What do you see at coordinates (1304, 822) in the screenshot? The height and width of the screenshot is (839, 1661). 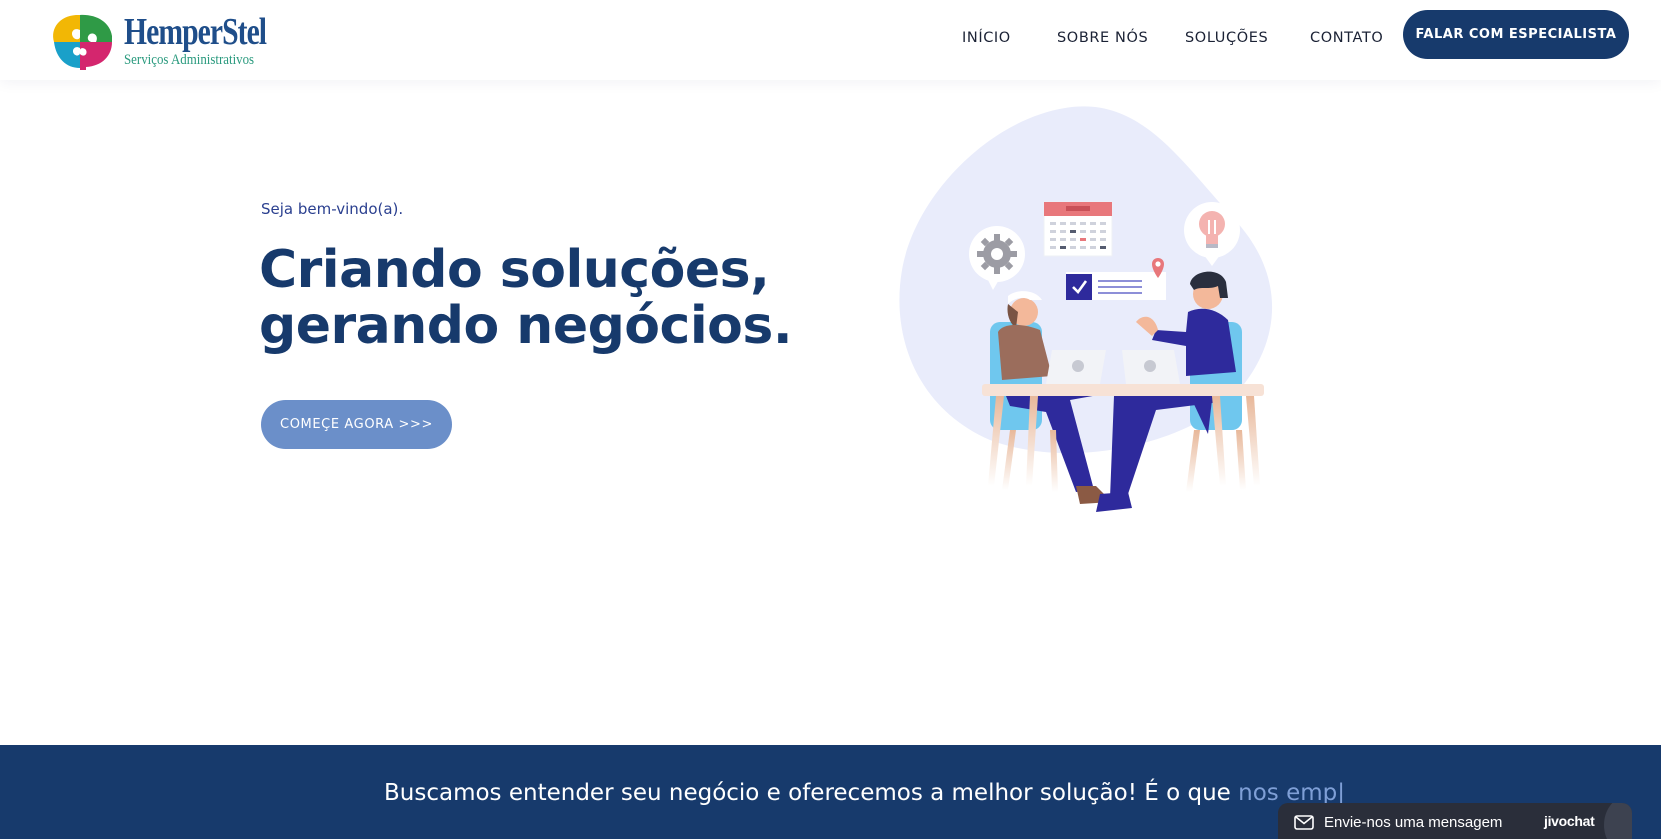 I see `mail-icon` at bounding box center [1304, 822].